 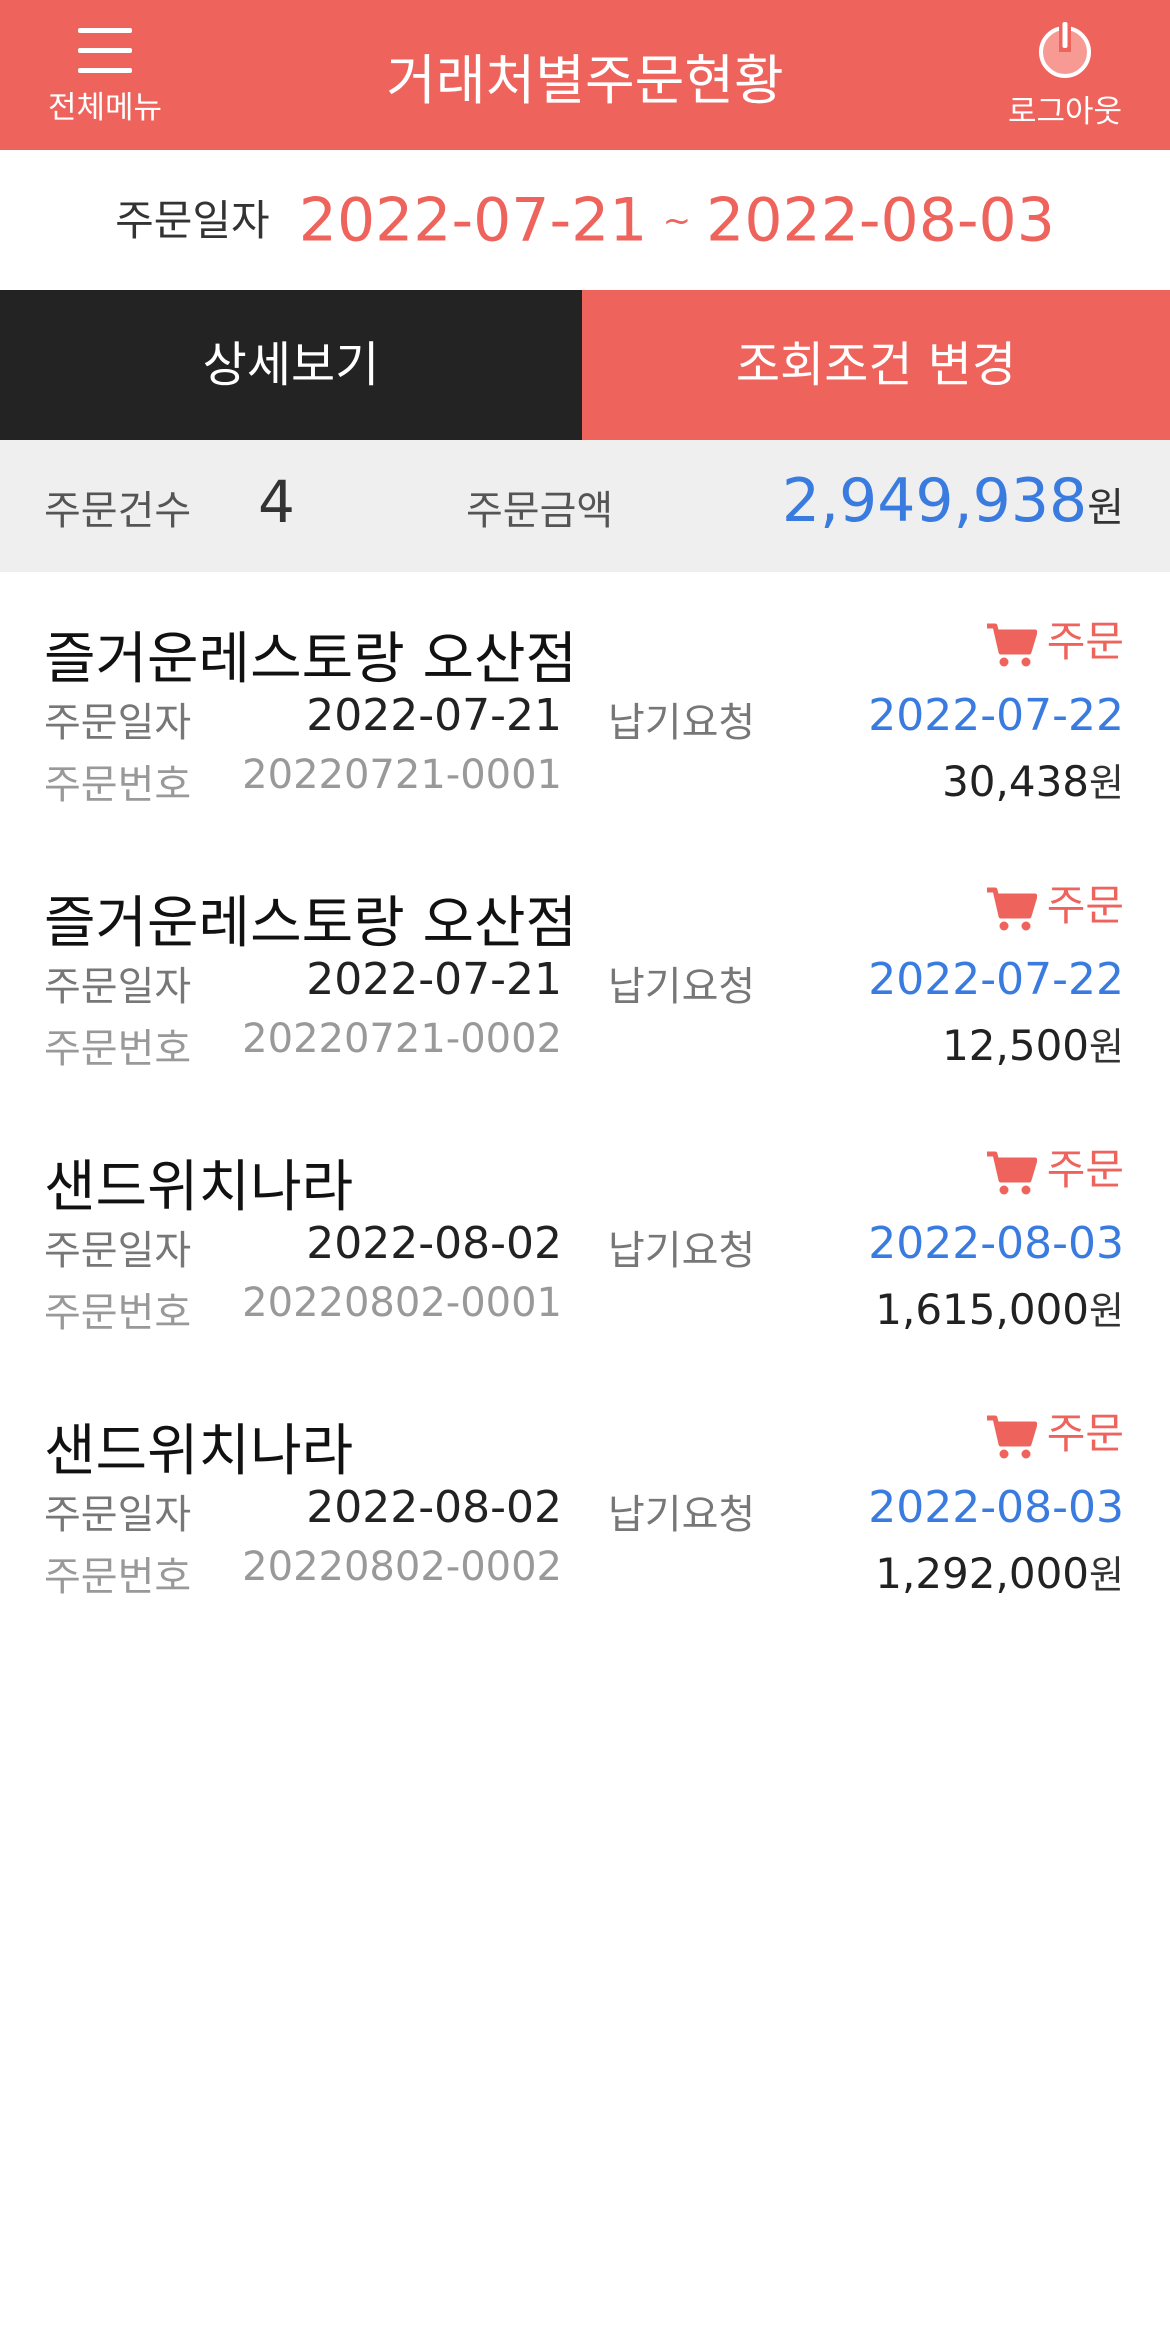 I want to click on order-date-range: 주문일자 2022-07-21 ~ 2022-08-03, so click(x=585, y=220).